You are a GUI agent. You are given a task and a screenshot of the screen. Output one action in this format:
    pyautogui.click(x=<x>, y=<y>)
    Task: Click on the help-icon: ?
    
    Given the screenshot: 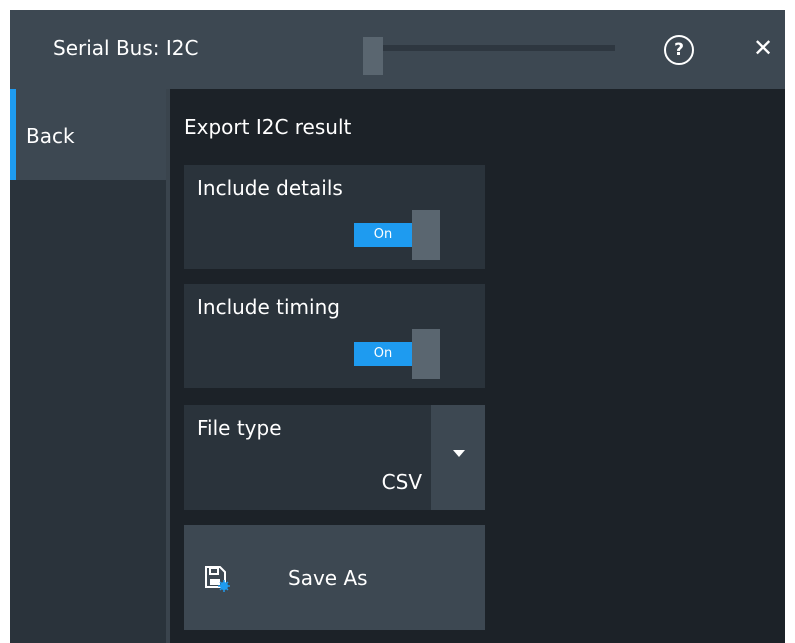 What is the action you would take?
    pyautogui.click(x=679, y=50)
    